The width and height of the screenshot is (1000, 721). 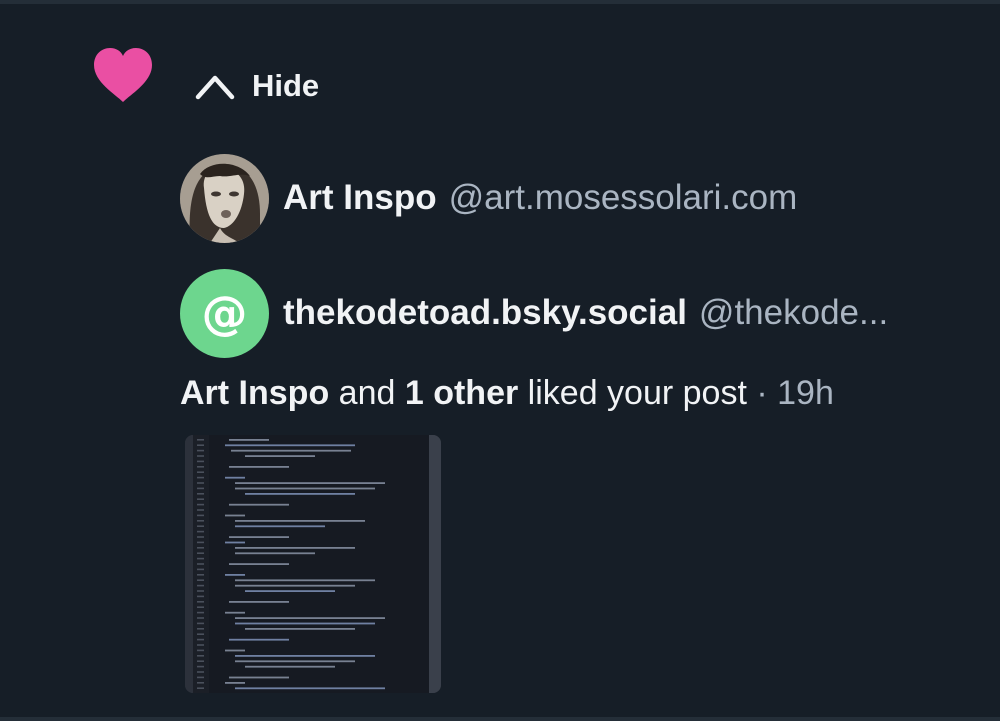 I want to click on hide-label: Hide, so click(x=286, y=85).